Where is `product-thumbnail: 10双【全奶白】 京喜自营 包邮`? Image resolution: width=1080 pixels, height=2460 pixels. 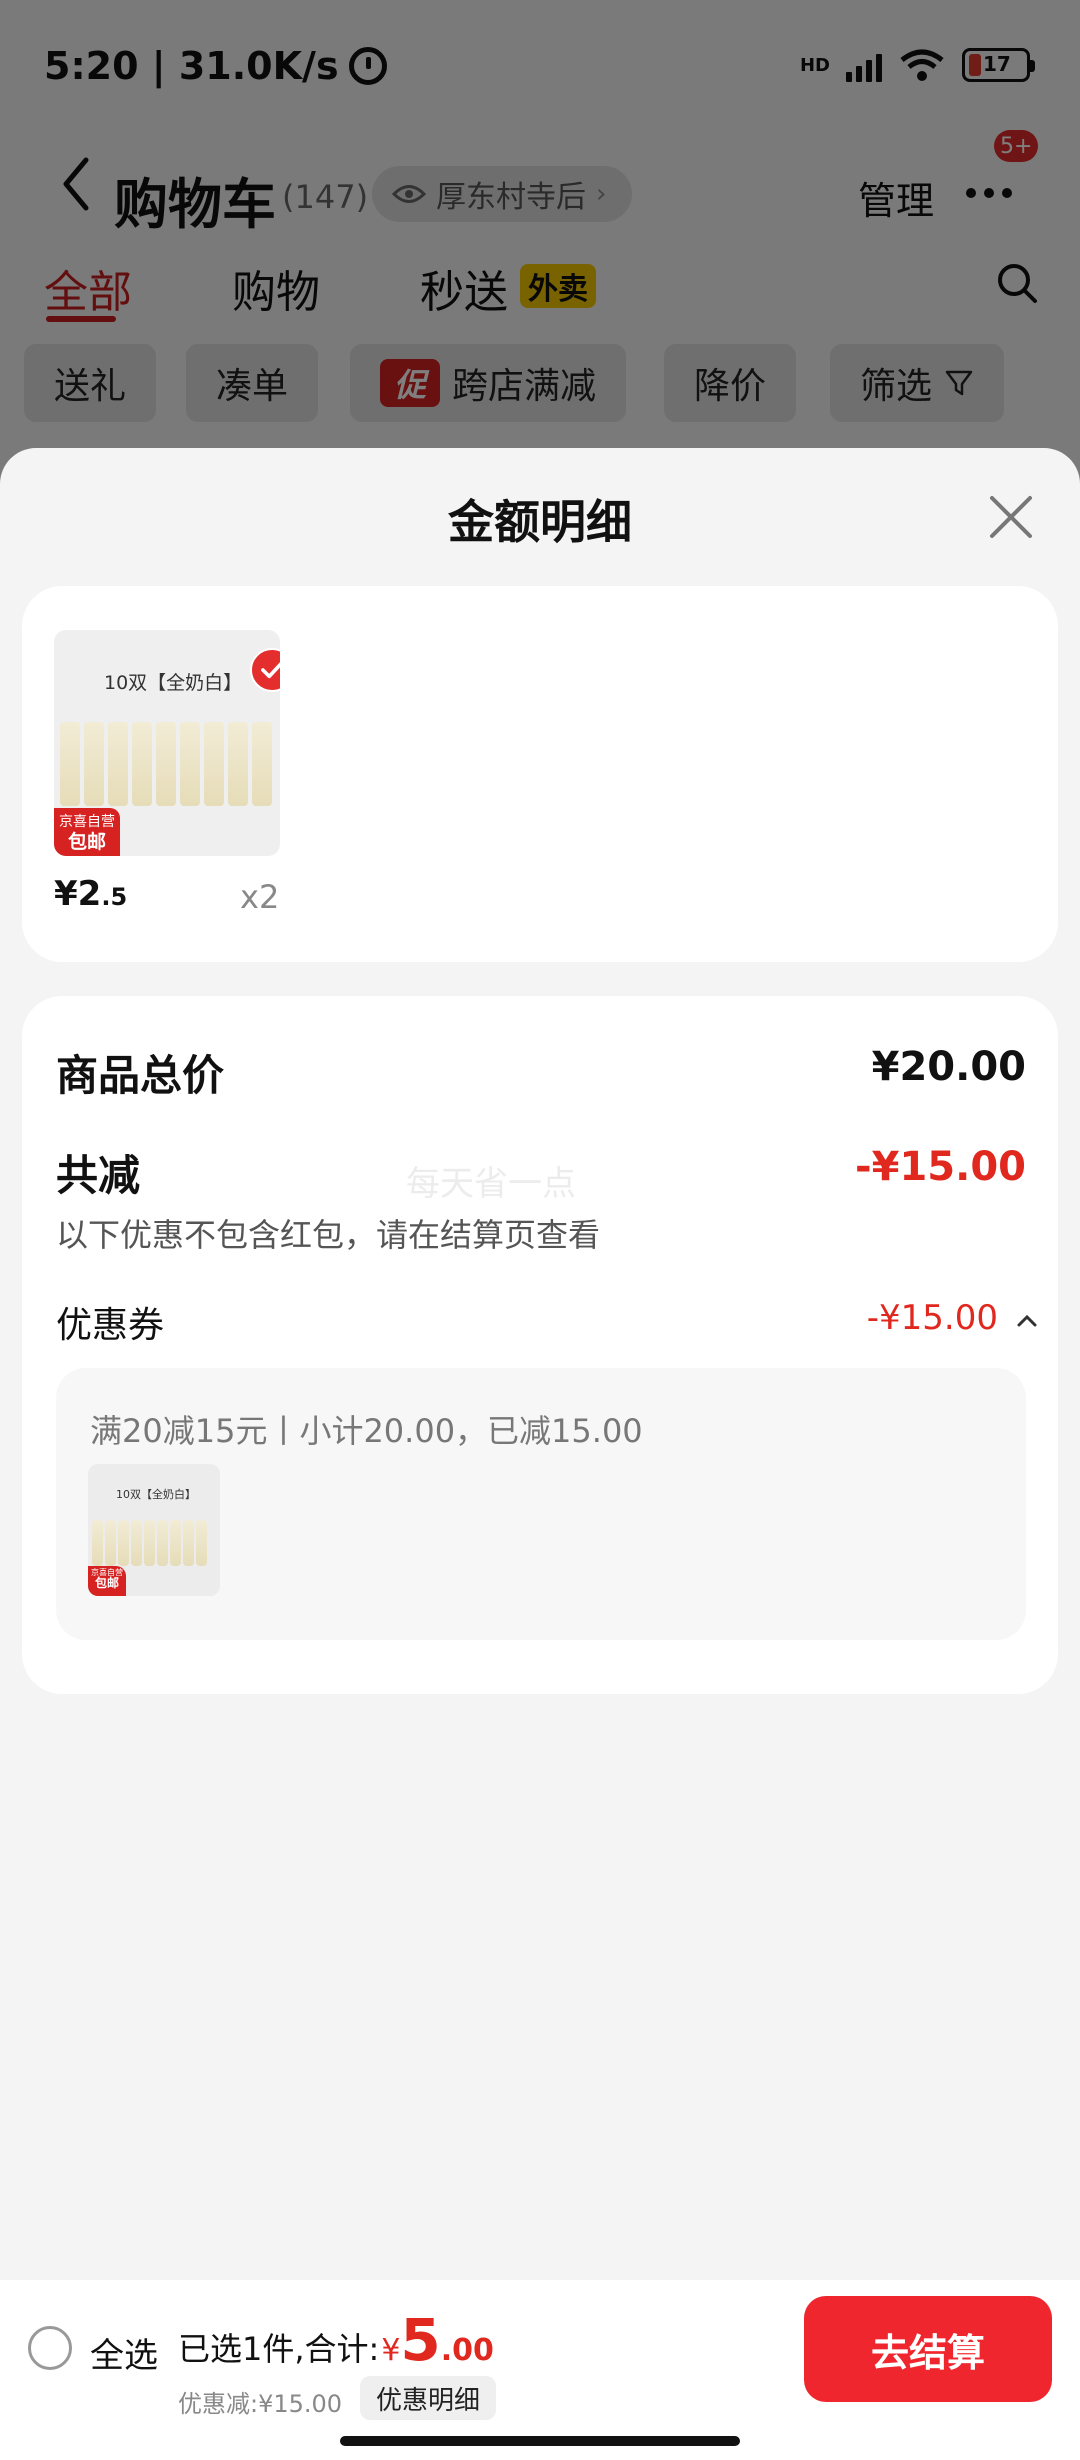 product-thumbnail: 10双【全奶白】 京喜自营 包邮 is located at coordinates (167, 743).